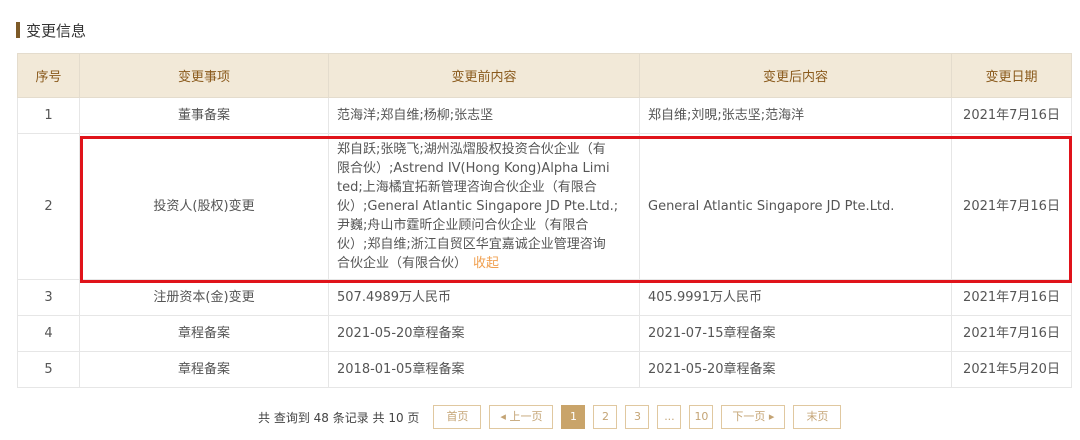 The height and width of the screenshot is (440, 1080). I want to click on section-title: 变更信息, so click(51, 30).